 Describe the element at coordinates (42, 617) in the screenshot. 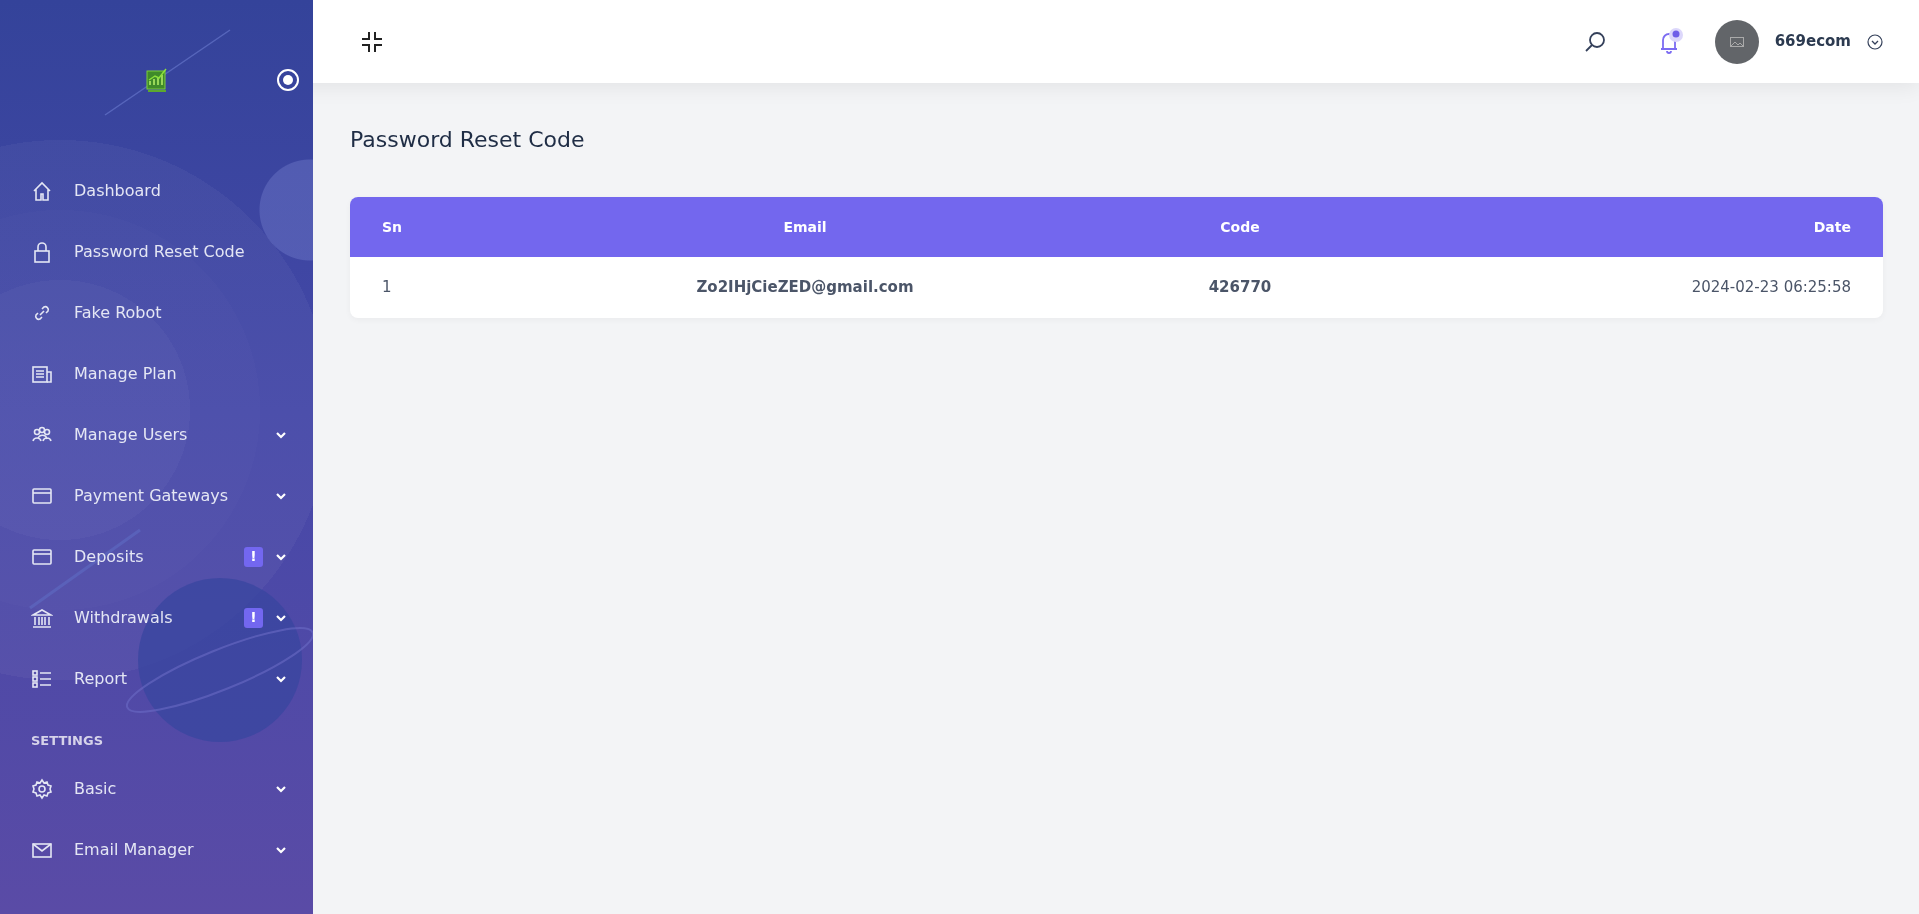

I see `bank-icon` at that location.